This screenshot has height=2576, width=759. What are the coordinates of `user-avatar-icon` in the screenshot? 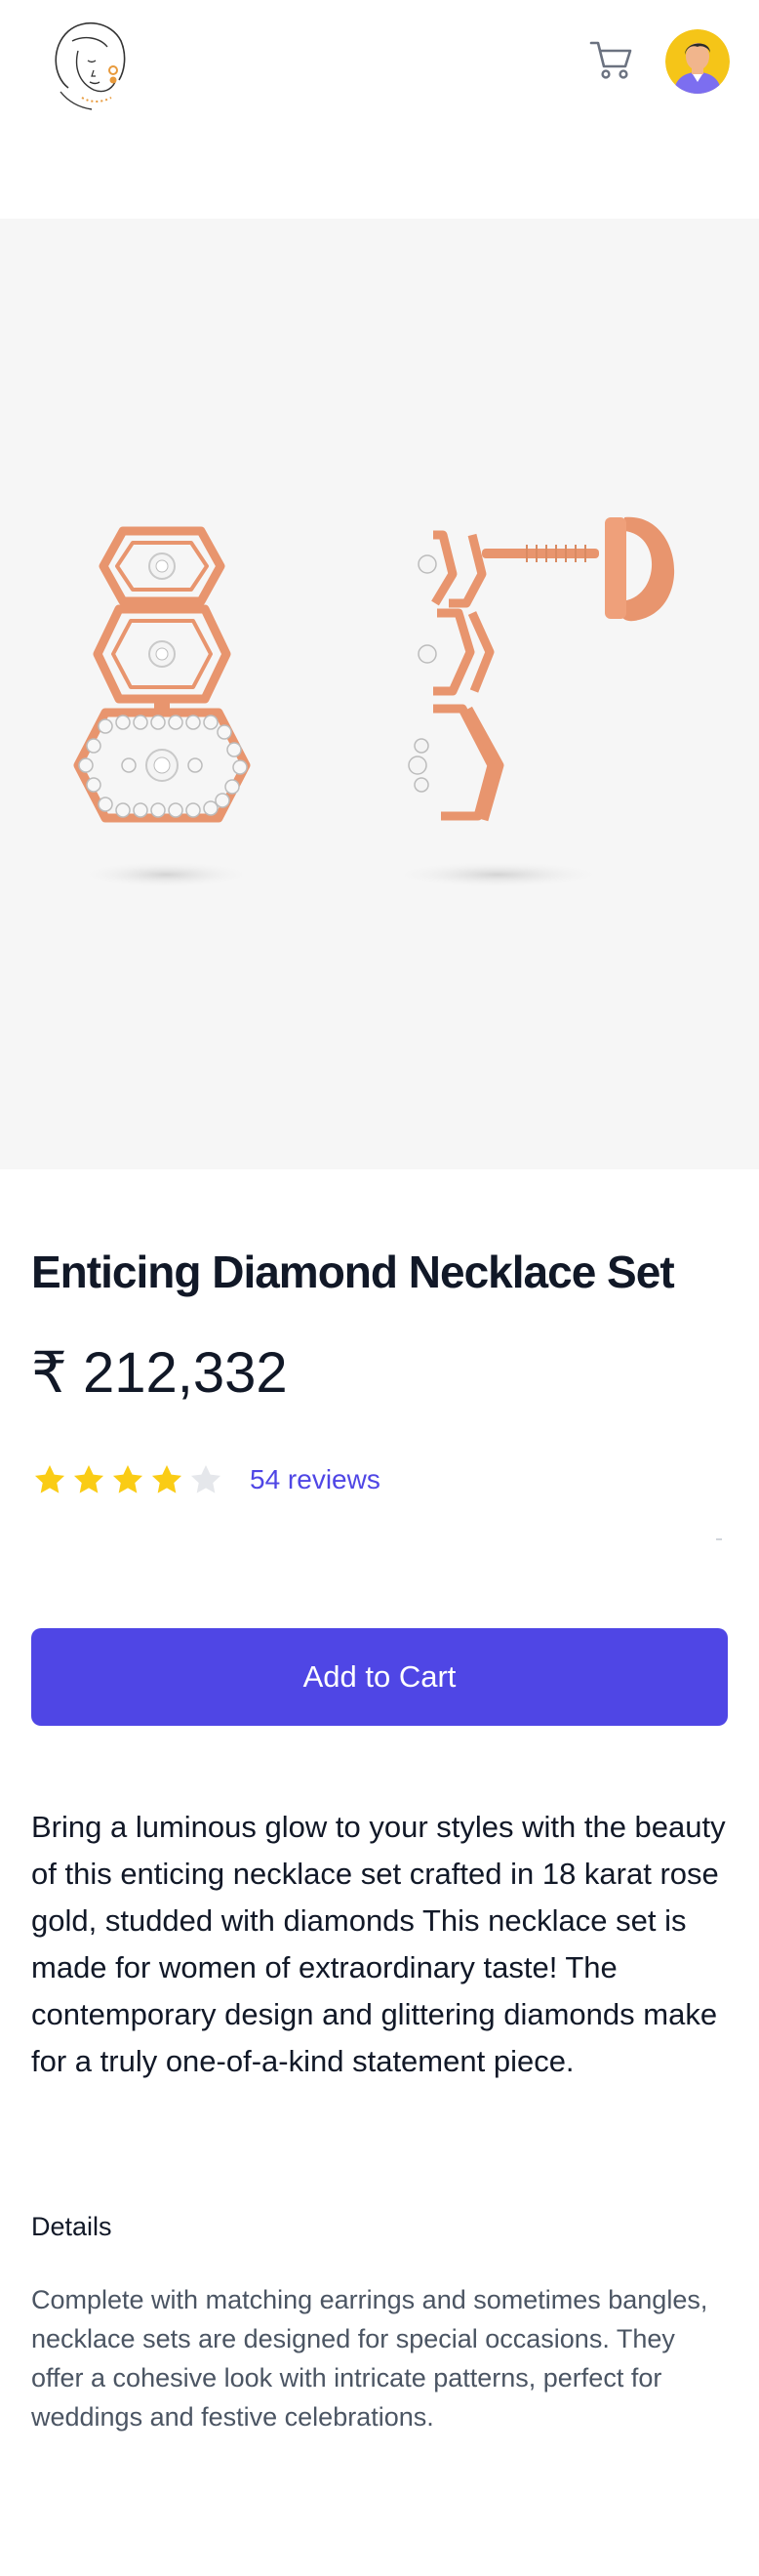 It's located at (697, 61).